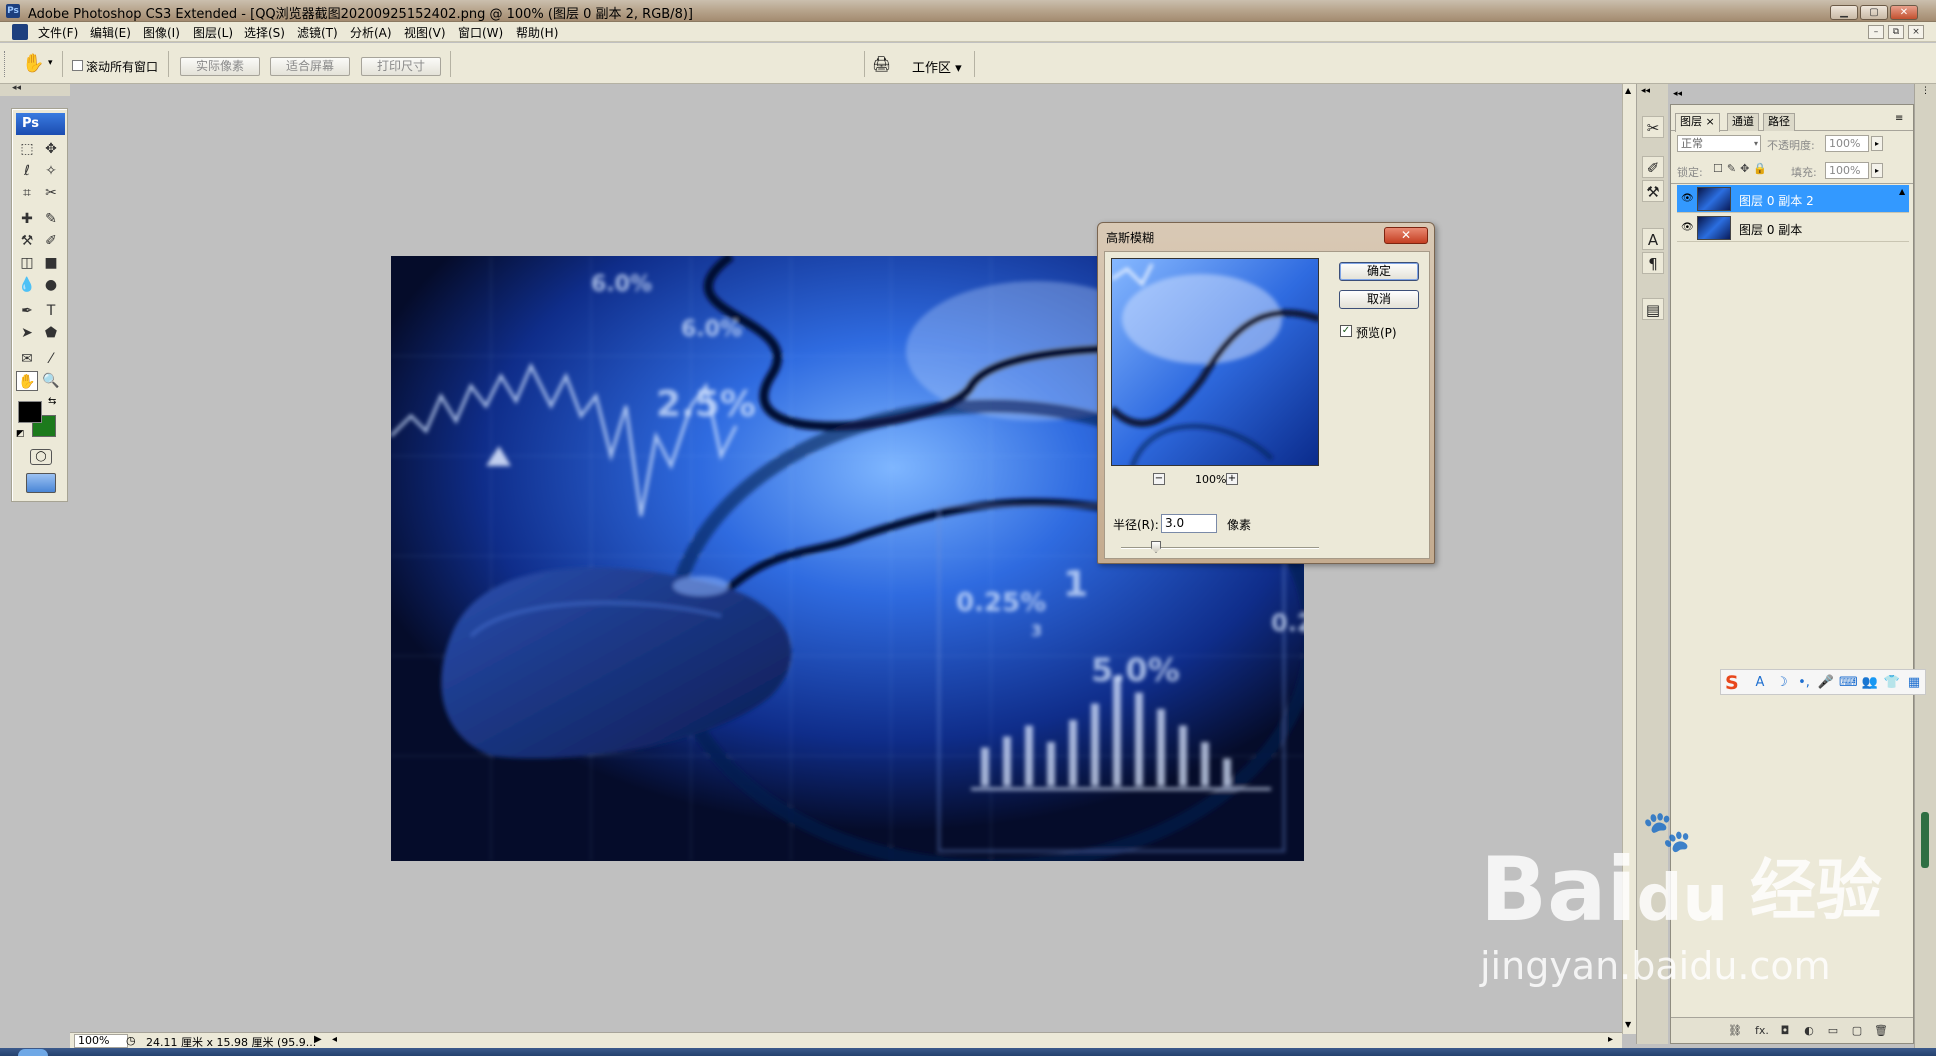  What do you see at coordinates (1877, 170) in the screenshot?
I see `fill-arrow-icon: ▸` at bounding box center [1877, 170].